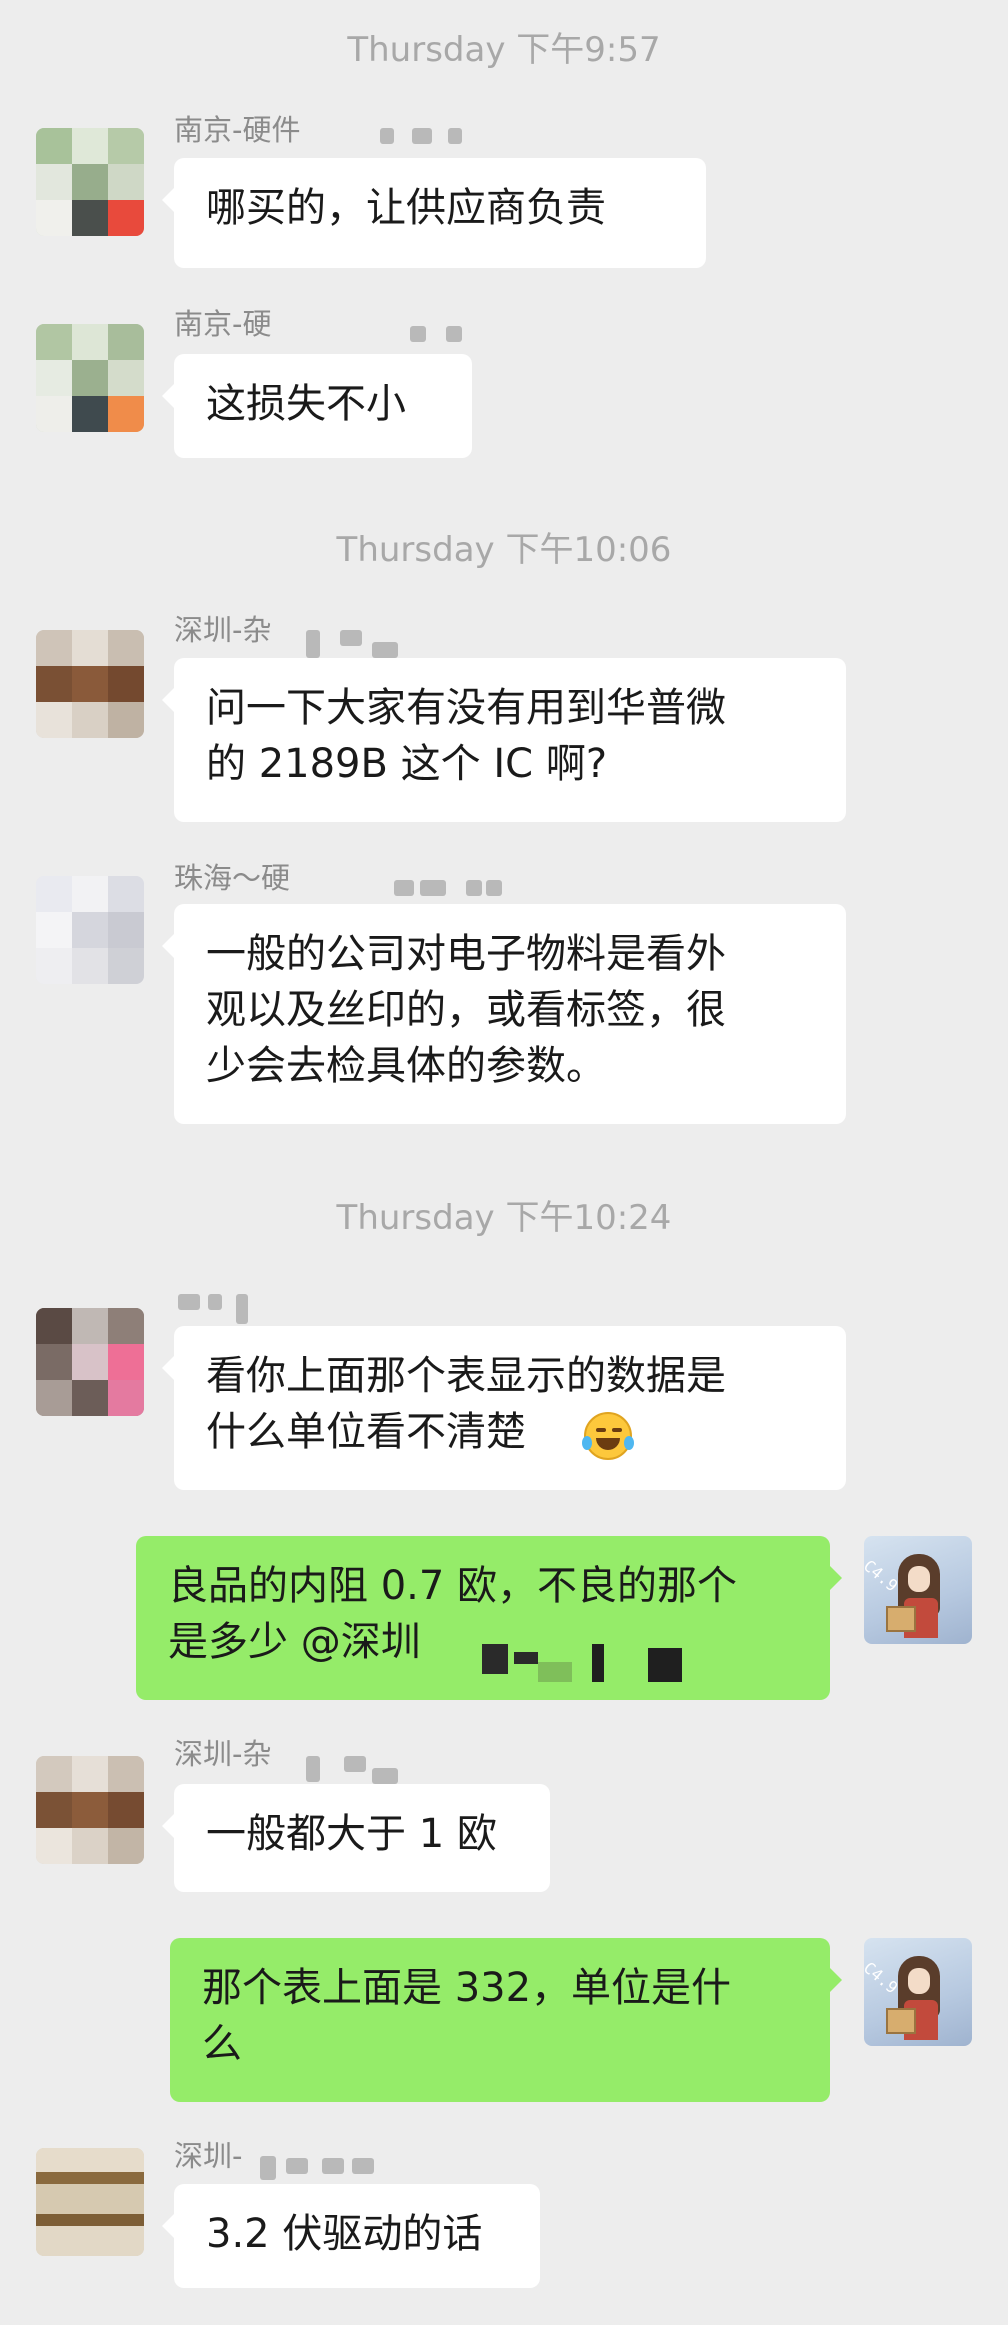  What do you see at coordinates (504, 1218) in the screenshot?
I see `timestamp: Thursday 下午10:24` at bounding box center [504, 1218].